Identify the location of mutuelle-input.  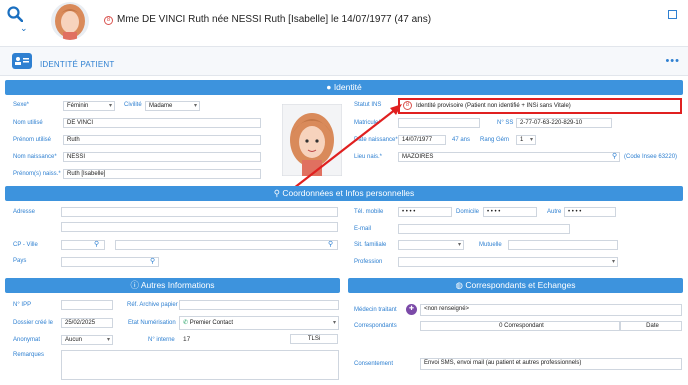
(563, 245).